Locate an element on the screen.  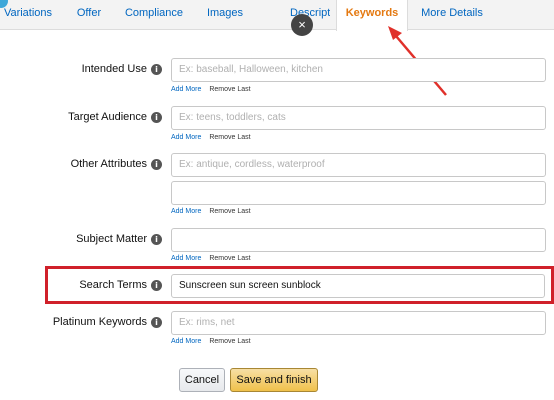
target-audience-links: Add More Remove Last is located at coordinates (211, 137).